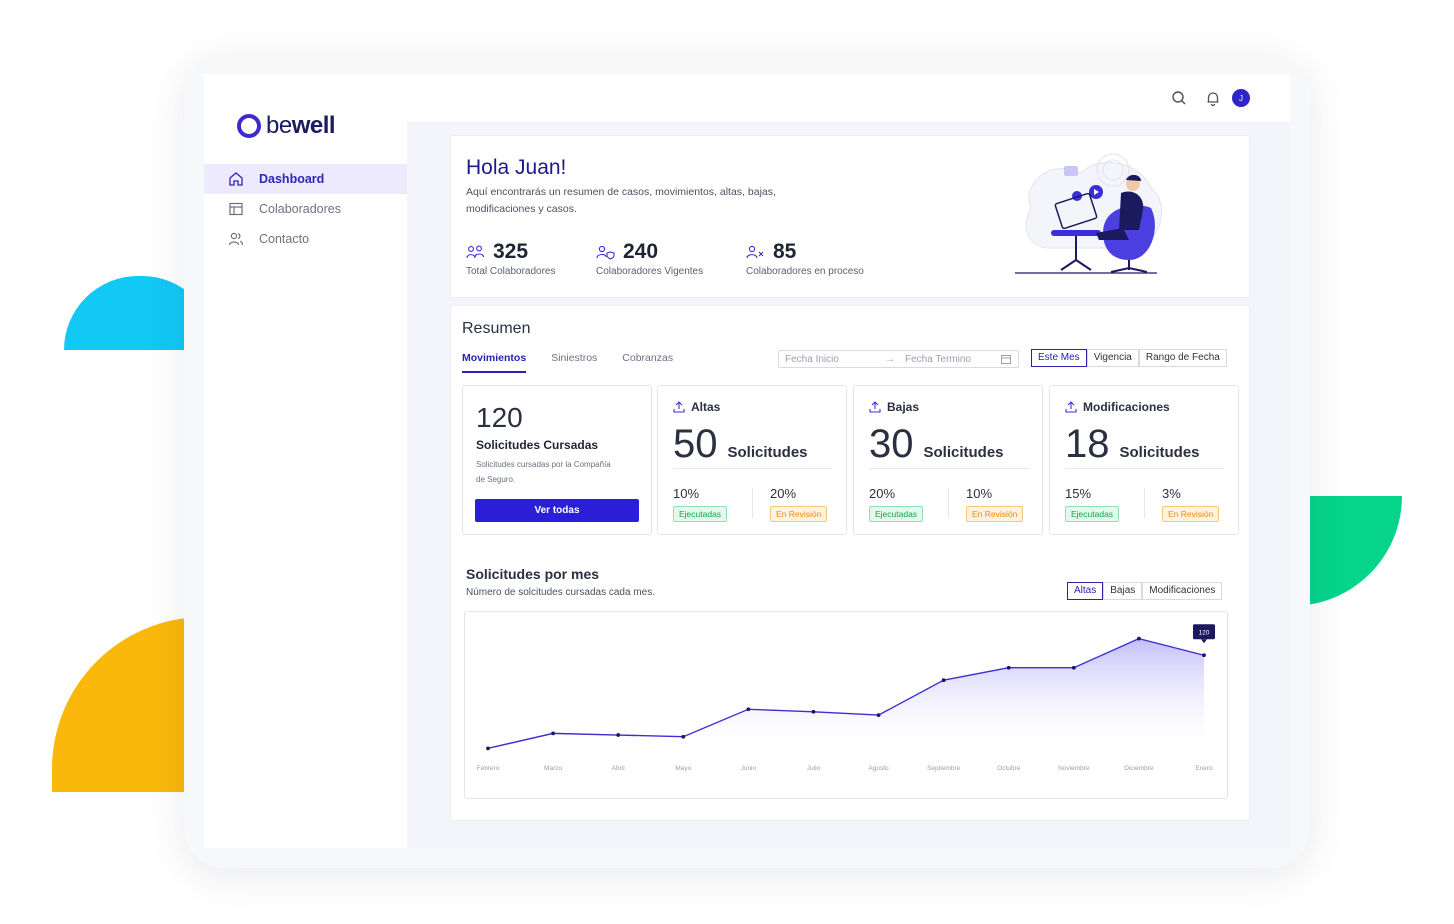 This screenshot has height=924, width=1454. What do you see at coordinates (511, 251) in the screenshot?
I see `stat-value: 325` at bounding box center [511, 251].